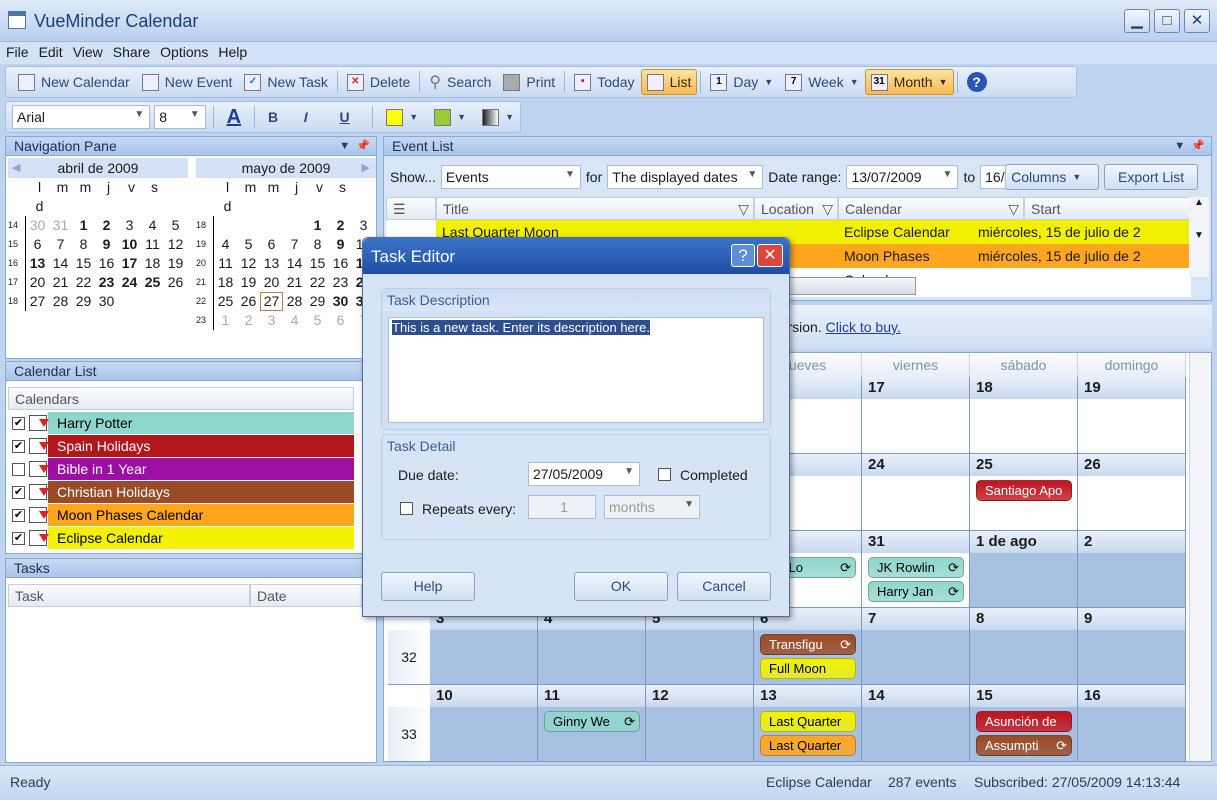 The image size is (1217, 800). I want to click on calendar-event: Assumpti ⟳, so click(1024, 745).